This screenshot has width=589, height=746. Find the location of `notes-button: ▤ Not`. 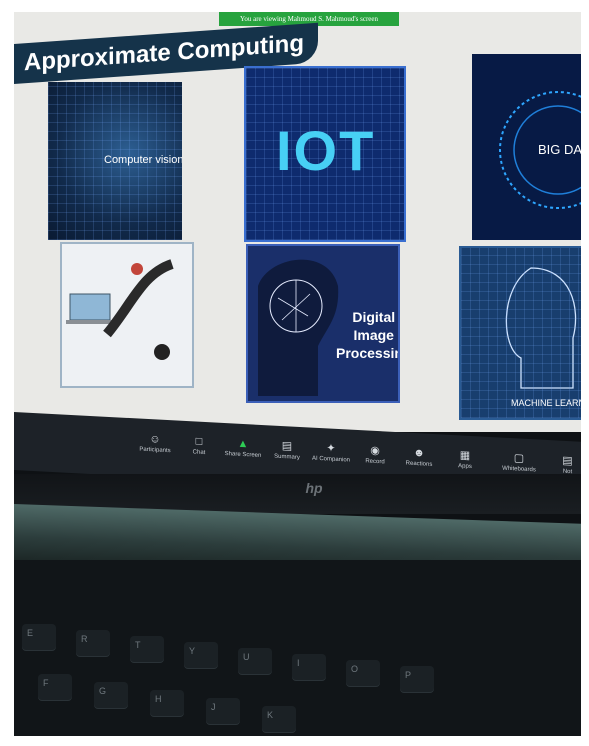

notes-button: ▤ Not is located at coordinates (567, 465).